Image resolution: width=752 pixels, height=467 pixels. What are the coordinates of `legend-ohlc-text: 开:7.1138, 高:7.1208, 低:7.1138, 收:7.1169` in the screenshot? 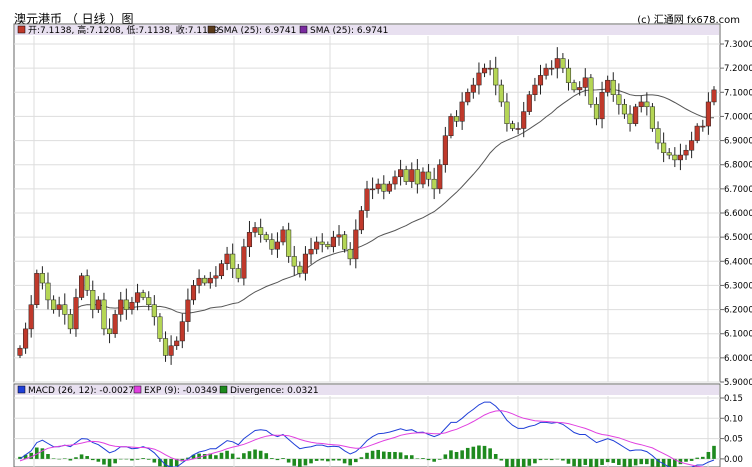 It's located at (124, 30).